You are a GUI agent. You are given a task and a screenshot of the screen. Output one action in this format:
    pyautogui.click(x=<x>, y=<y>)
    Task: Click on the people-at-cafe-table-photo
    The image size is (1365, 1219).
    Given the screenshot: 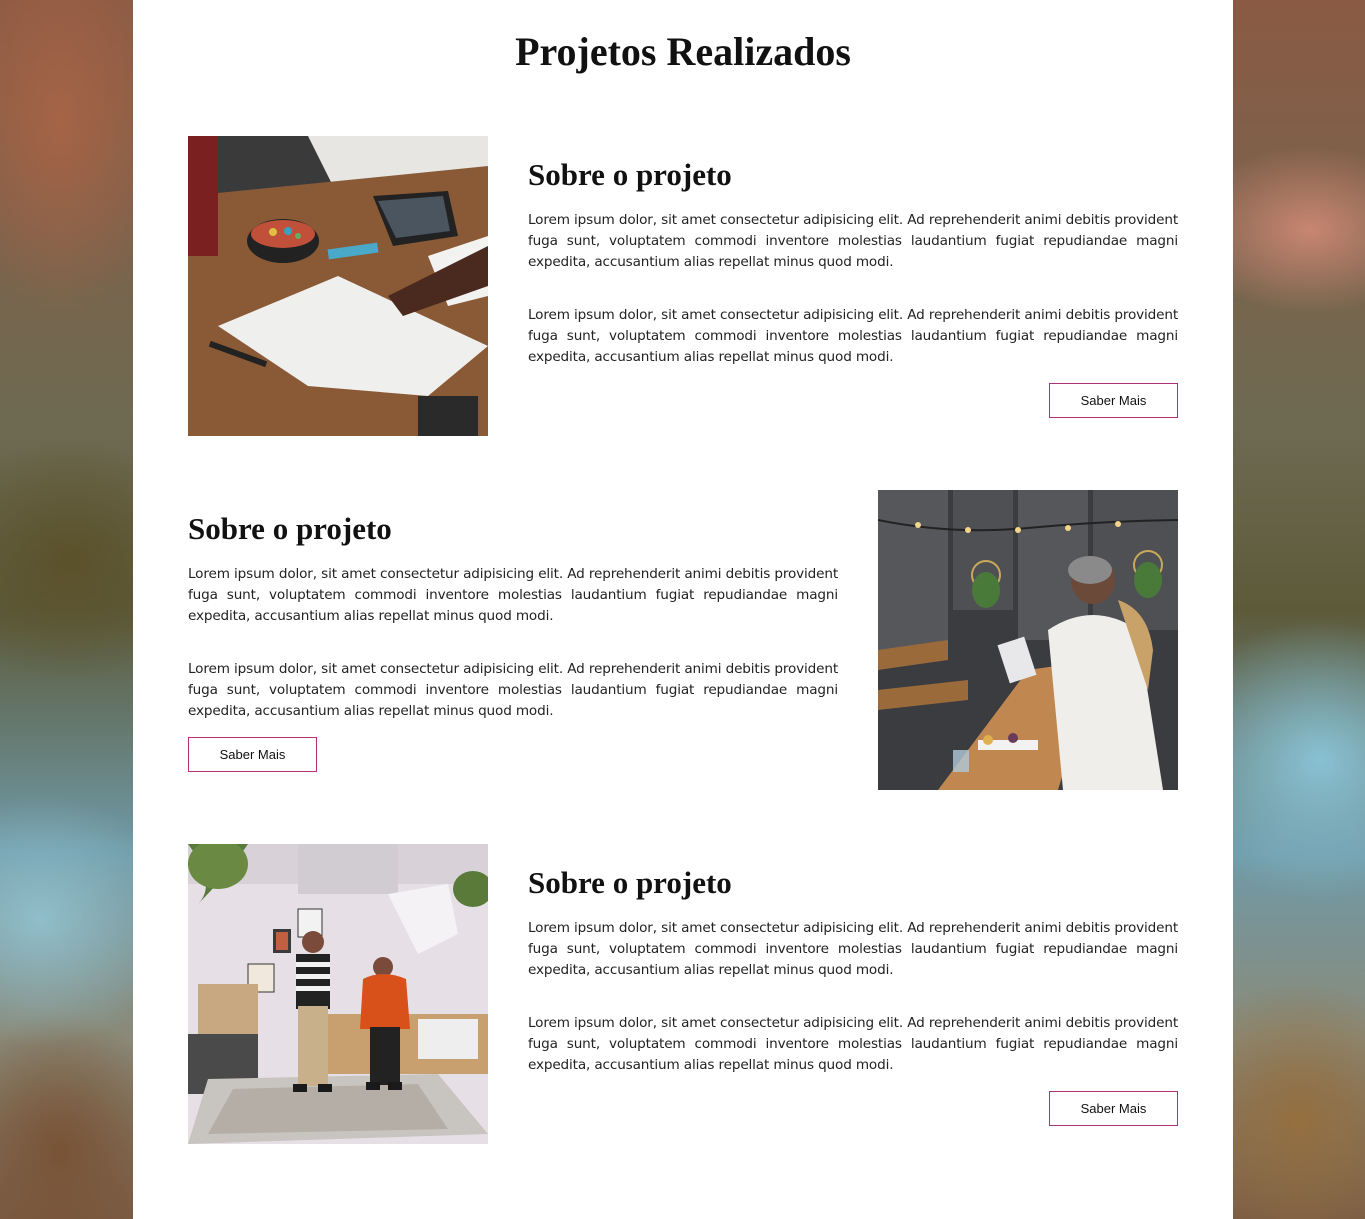 What is the action you would take?
    pyautogui.click(x=1028, y=640)
    